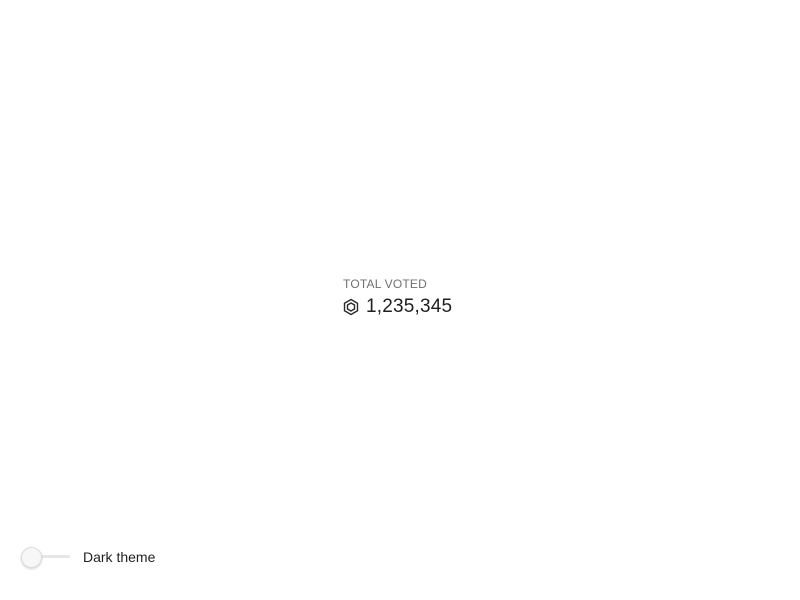 The height and width of the screenshot is (600, 800). Describe the element at coordinates (409, 306) in the screenshot. I see `total-voted-value: 1,235,345` at that location.